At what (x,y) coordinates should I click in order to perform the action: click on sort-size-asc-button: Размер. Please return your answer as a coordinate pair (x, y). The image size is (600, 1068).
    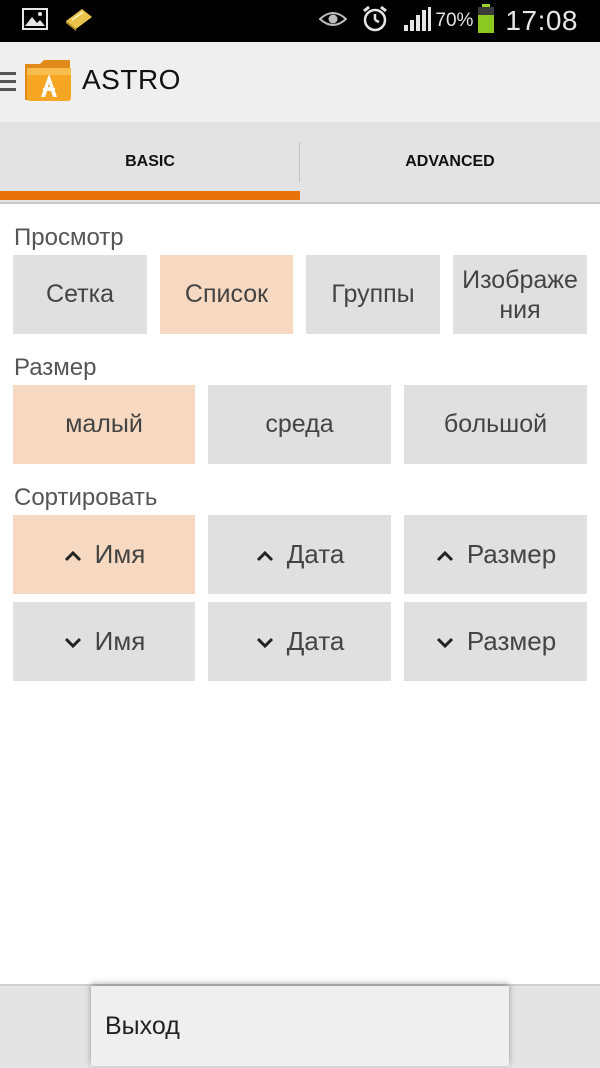
    Looking at the image, I should click on (495, 554).